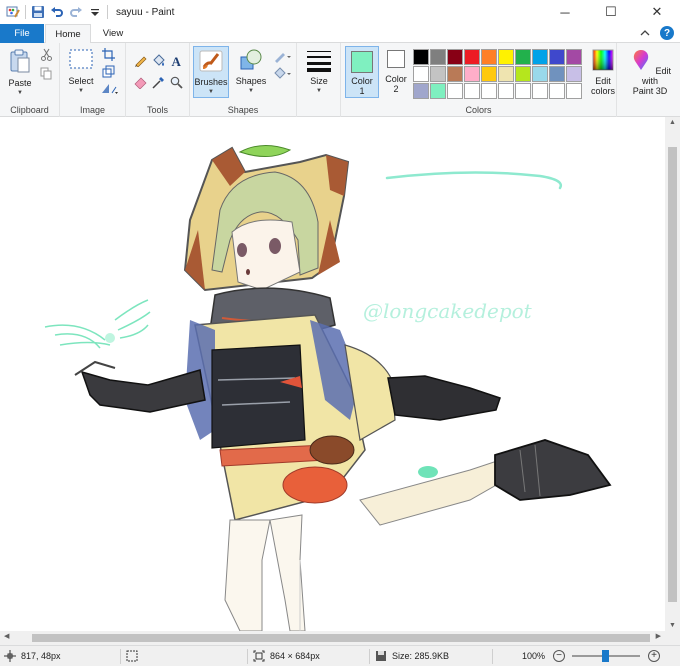 This screenshot has height=666, width=680. Describe the element at coordinates (81, 72) in the screenshot. I see `select-button: Select ▼` at that location.